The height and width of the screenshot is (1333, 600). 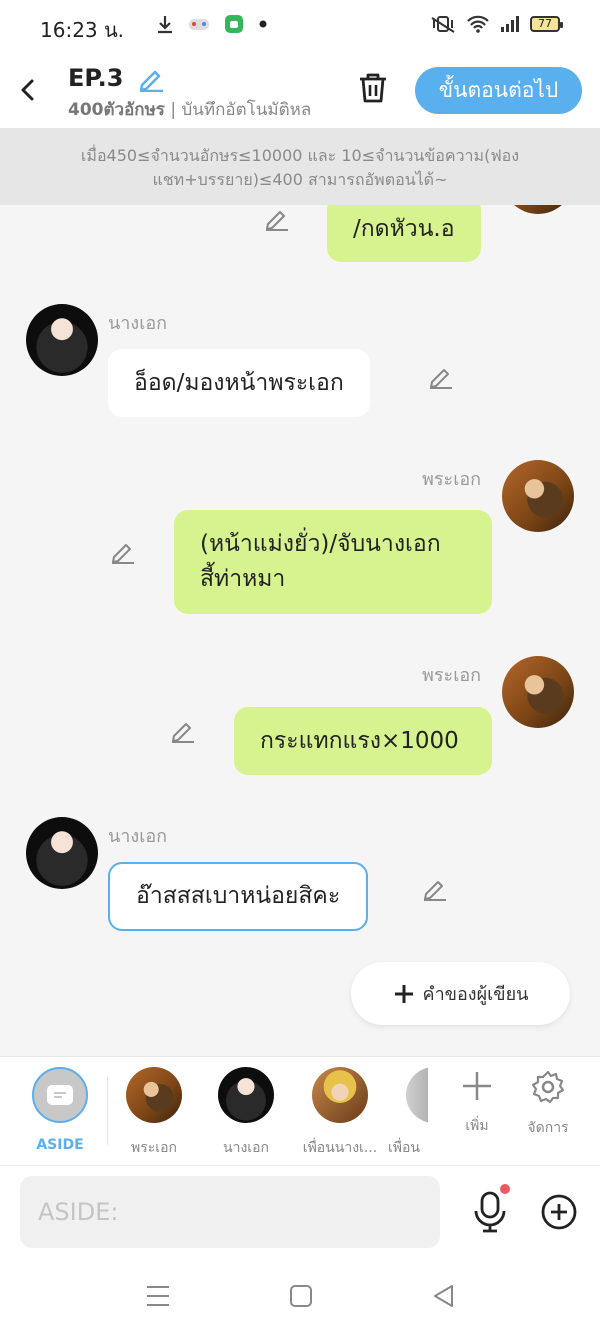 I want to click on subtitle: 400ตัวอักษร | บันทึกอัตโนมัติหล, so click(x=199, y=109).